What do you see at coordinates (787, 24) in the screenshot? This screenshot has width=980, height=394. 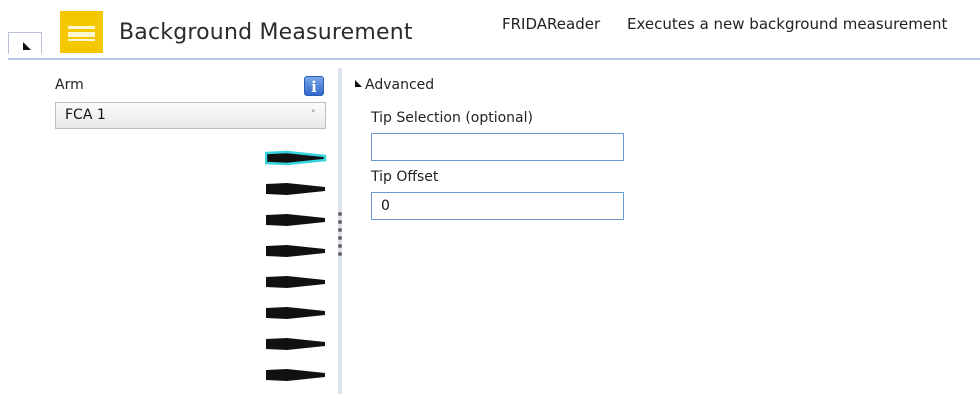 I see `step-description: Executes a new background measurement` at bounding box center [787, 24].